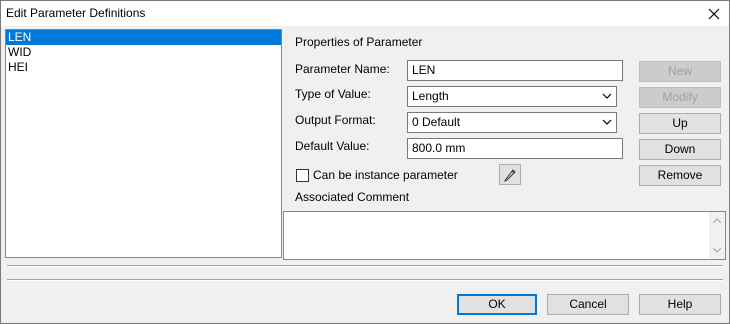  What do you see at coordinates (504, 235) in the screenshot?
I see `associated-comment-textarea` at bounding box center [504, 235].